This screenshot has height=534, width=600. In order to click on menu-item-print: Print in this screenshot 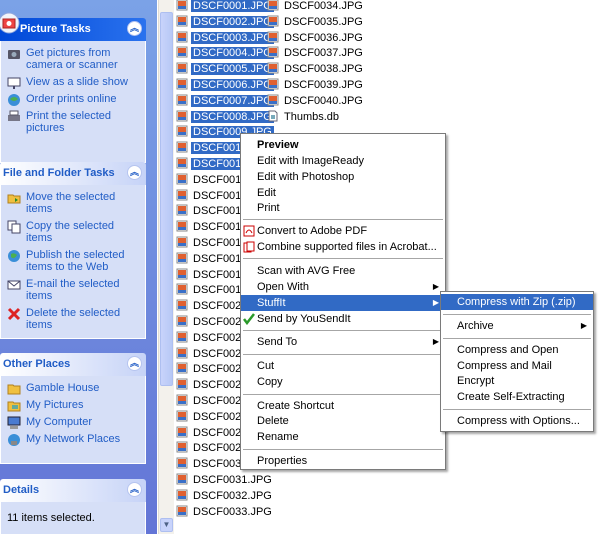, I will do `click(343, 208)`.